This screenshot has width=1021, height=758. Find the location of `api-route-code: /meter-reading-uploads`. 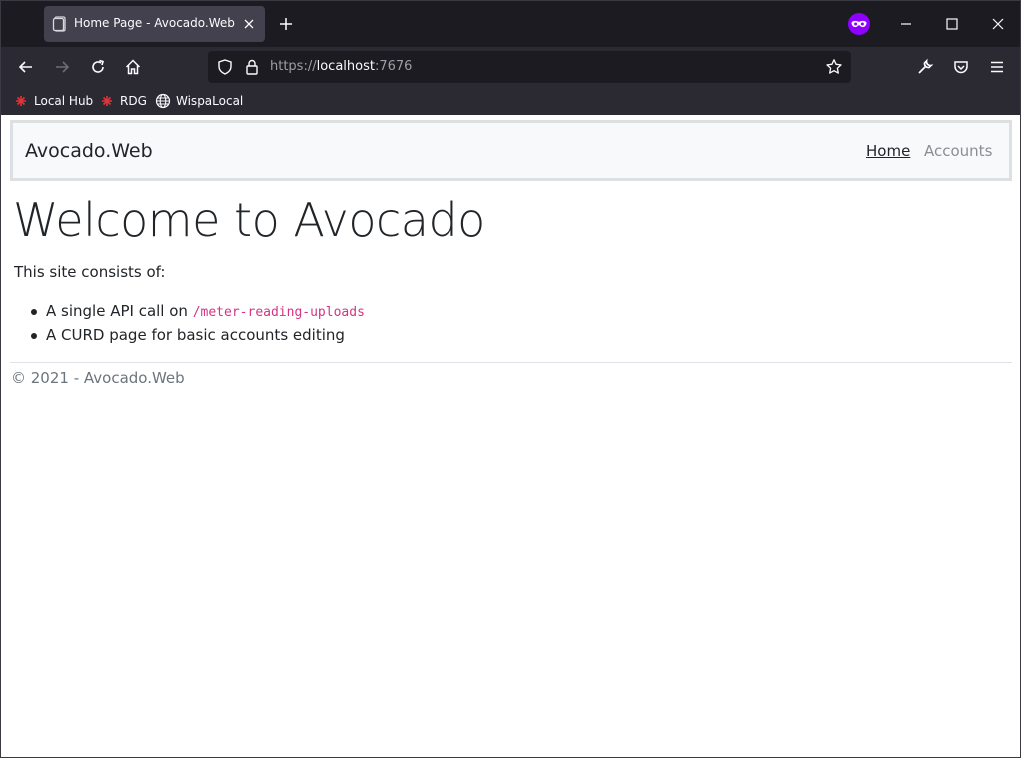

api-route-code: /meter-reading-uploads is located at coordinates (278, 312).